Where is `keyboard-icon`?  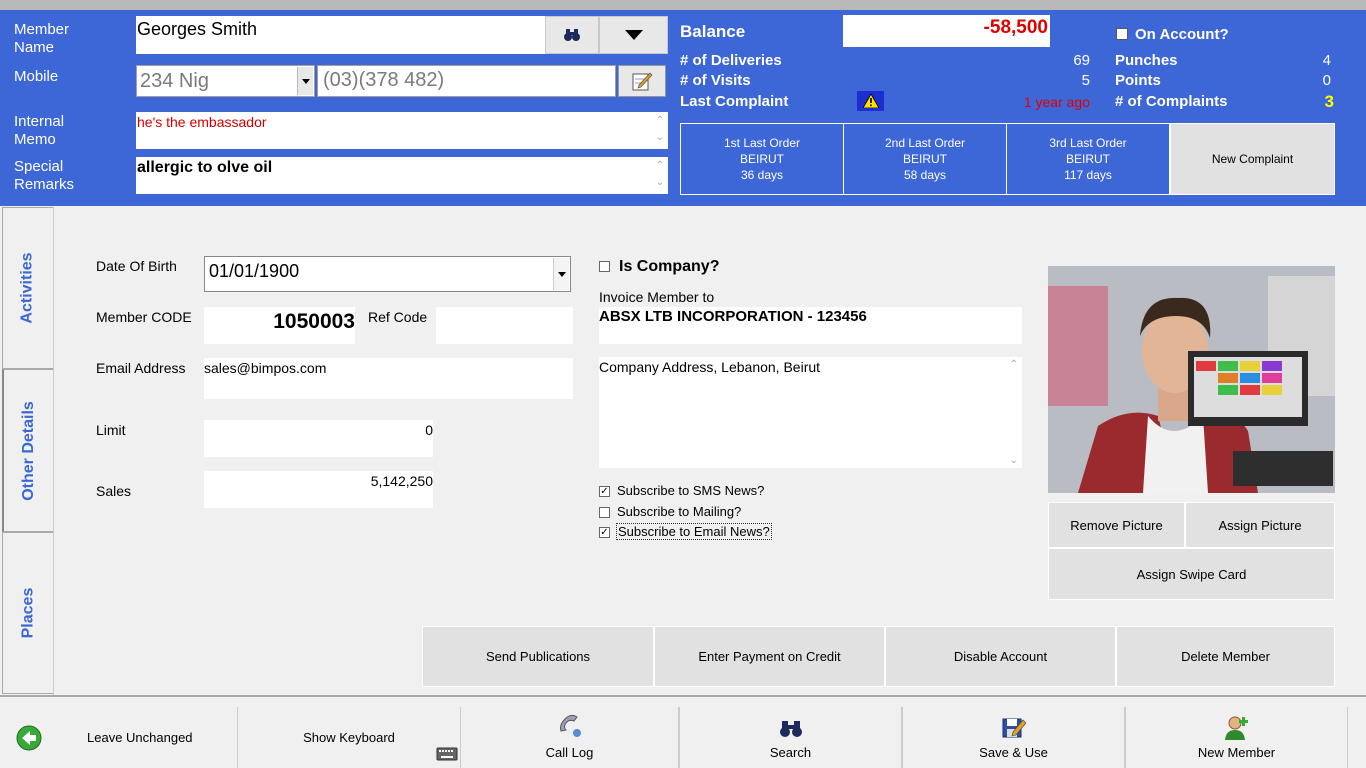 keyboard-icon is located at coordinates (447, 754).